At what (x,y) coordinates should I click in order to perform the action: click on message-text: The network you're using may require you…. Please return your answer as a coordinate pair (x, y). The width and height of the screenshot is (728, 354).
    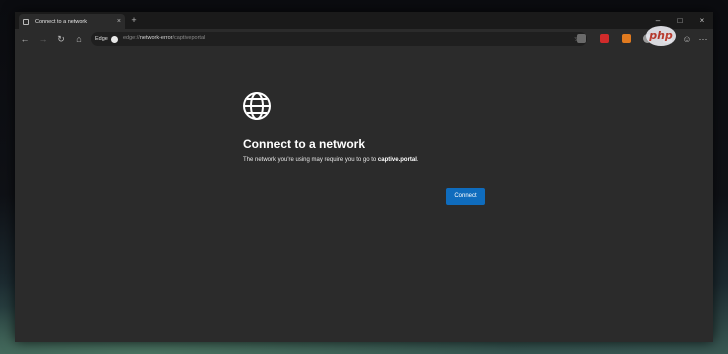
    Looking at the image, I should click on (310, 160).